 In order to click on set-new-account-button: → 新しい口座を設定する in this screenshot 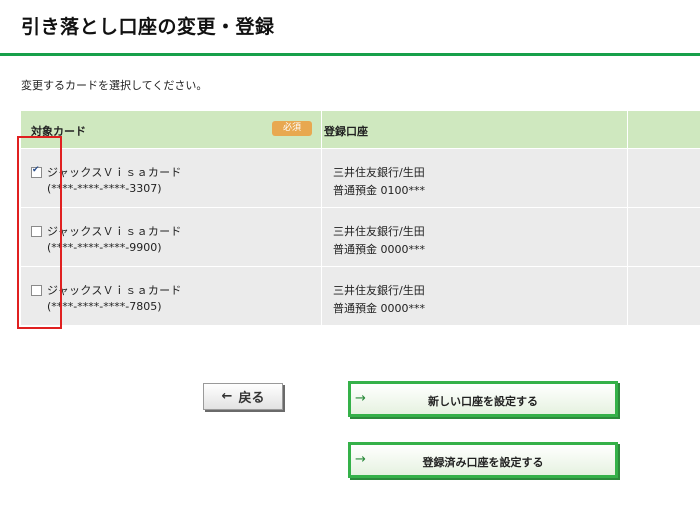, I will do `click(483, 399)`.